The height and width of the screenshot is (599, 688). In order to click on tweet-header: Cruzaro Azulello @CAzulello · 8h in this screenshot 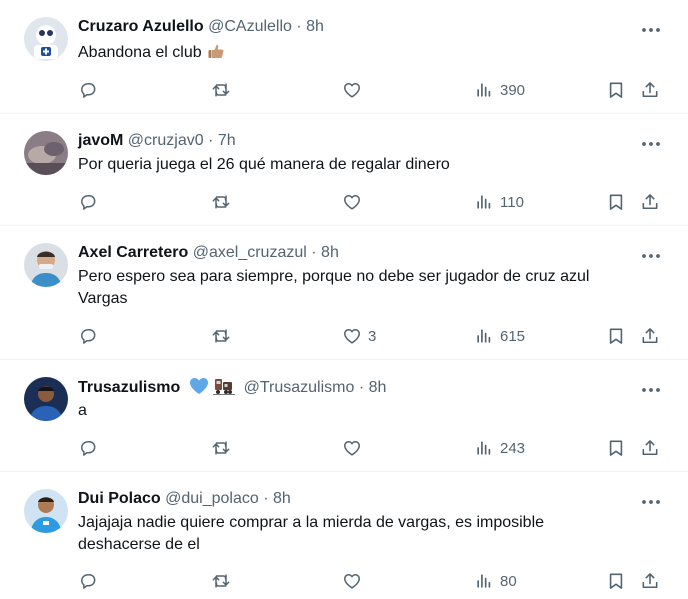, I will do `click(201, 27)`.